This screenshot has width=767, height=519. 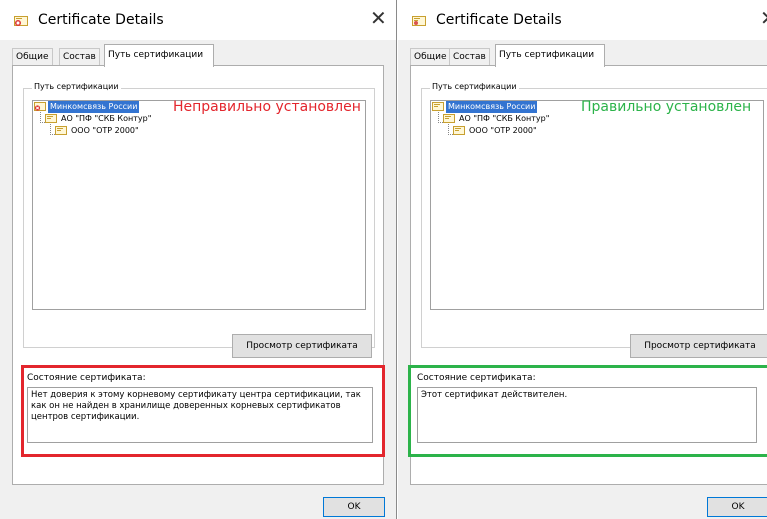 What do you see at coordinates (267, 107) in the screenshot?
I see `annotation-incorrect: Неправильно установлен` at bounding box center [267, 107].